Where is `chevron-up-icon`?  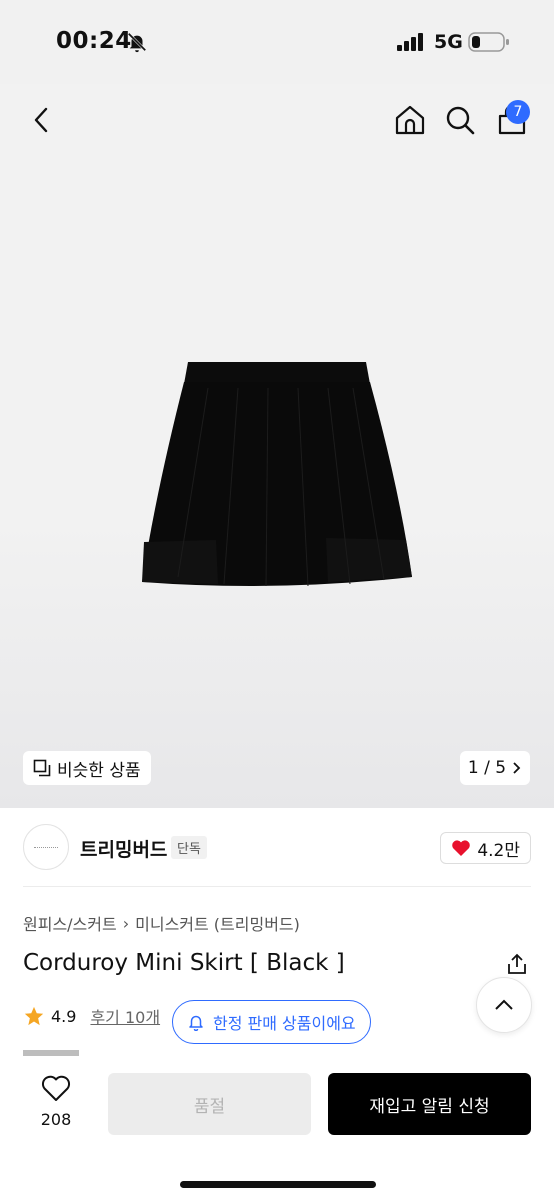 chevron-up-icon is located at coordinates (504, 1004).